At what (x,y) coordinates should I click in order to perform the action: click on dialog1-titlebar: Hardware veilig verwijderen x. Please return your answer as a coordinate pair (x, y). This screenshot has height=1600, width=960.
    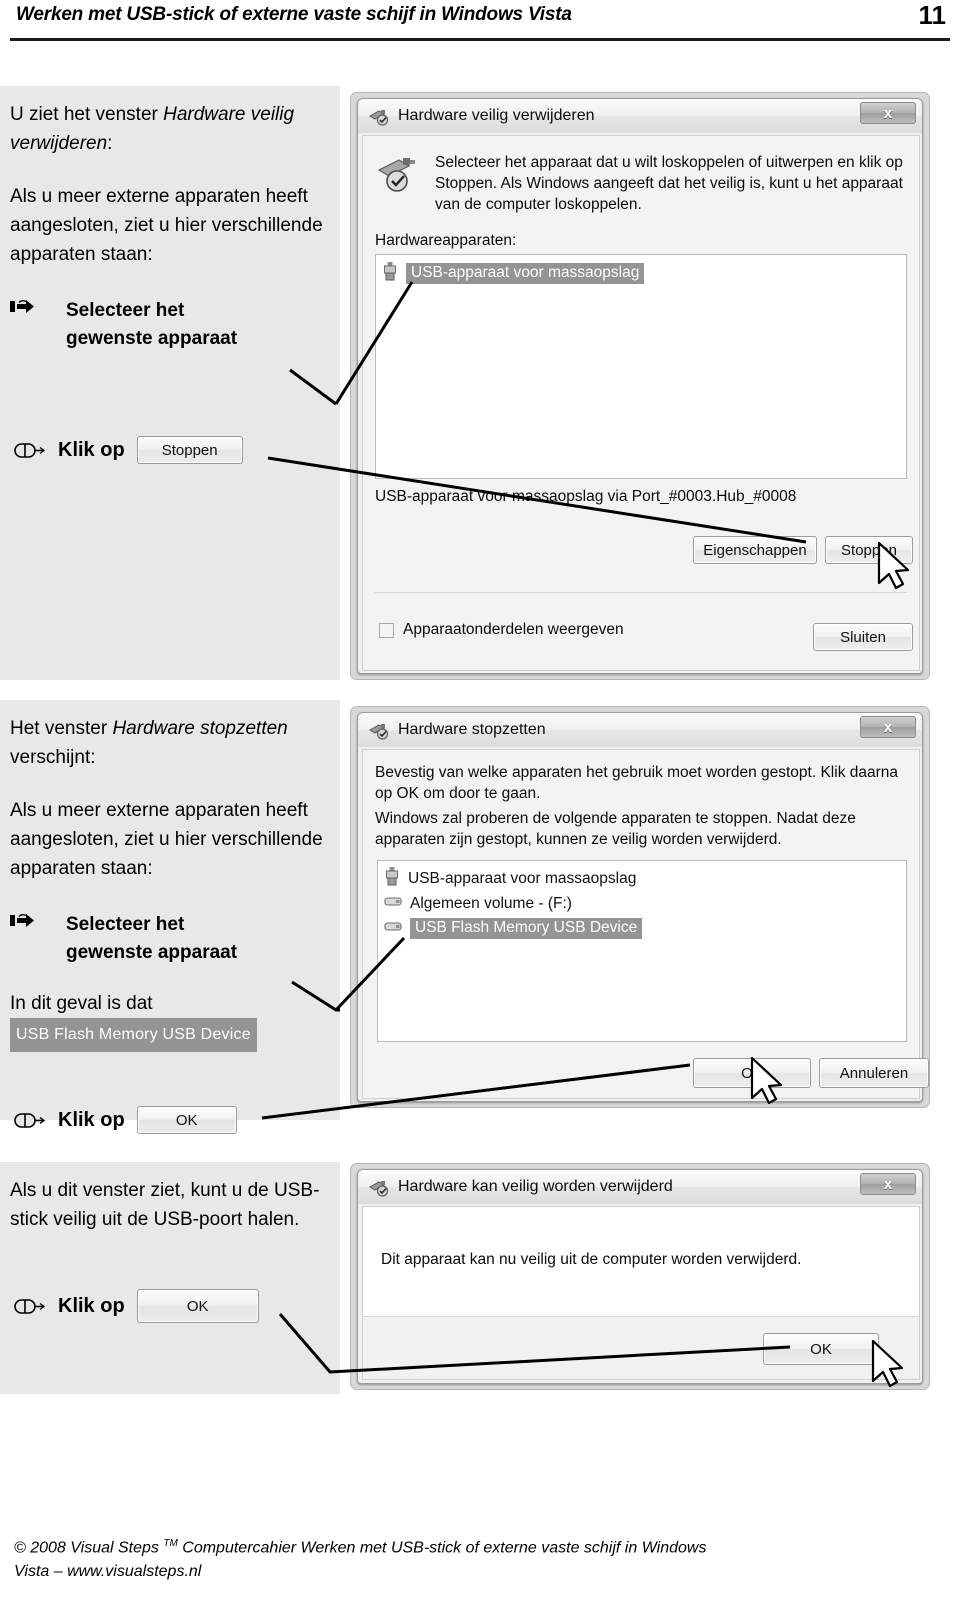
    Looking at the image, I should click on (640, 116).